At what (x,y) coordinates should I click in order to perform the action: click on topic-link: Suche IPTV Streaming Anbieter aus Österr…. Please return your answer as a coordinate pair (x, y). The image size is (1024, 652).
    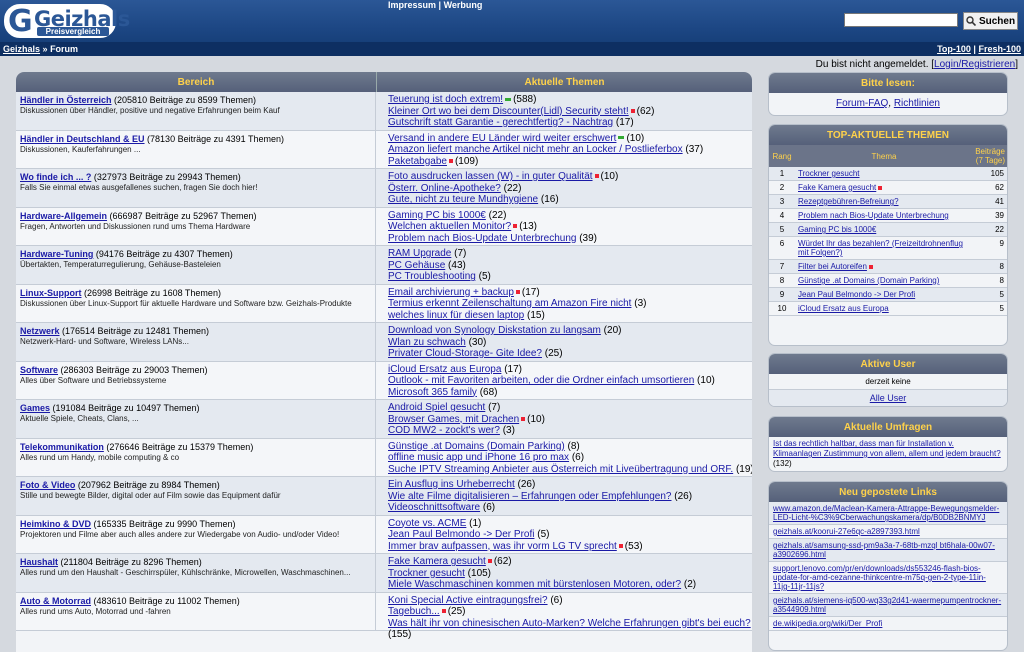
    Looking at the image, I should click on (560, 469).